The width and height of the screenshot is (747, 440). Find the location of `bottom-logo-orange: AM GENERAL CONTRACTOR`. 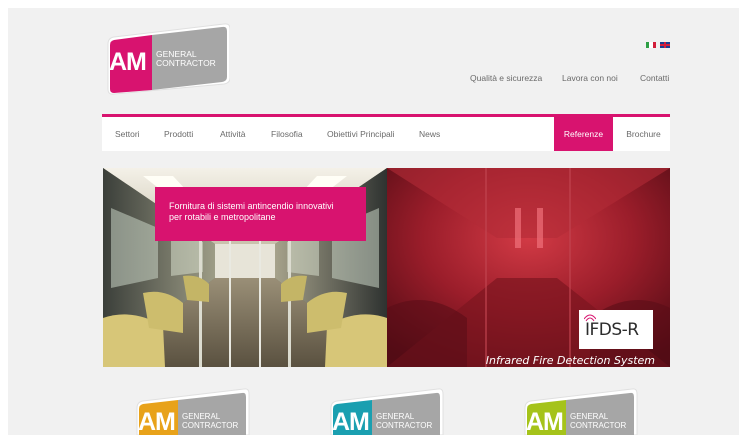

bottom-logo-orange: AM GENERAL CONTRACTOR is located at coordinates (192, 412).